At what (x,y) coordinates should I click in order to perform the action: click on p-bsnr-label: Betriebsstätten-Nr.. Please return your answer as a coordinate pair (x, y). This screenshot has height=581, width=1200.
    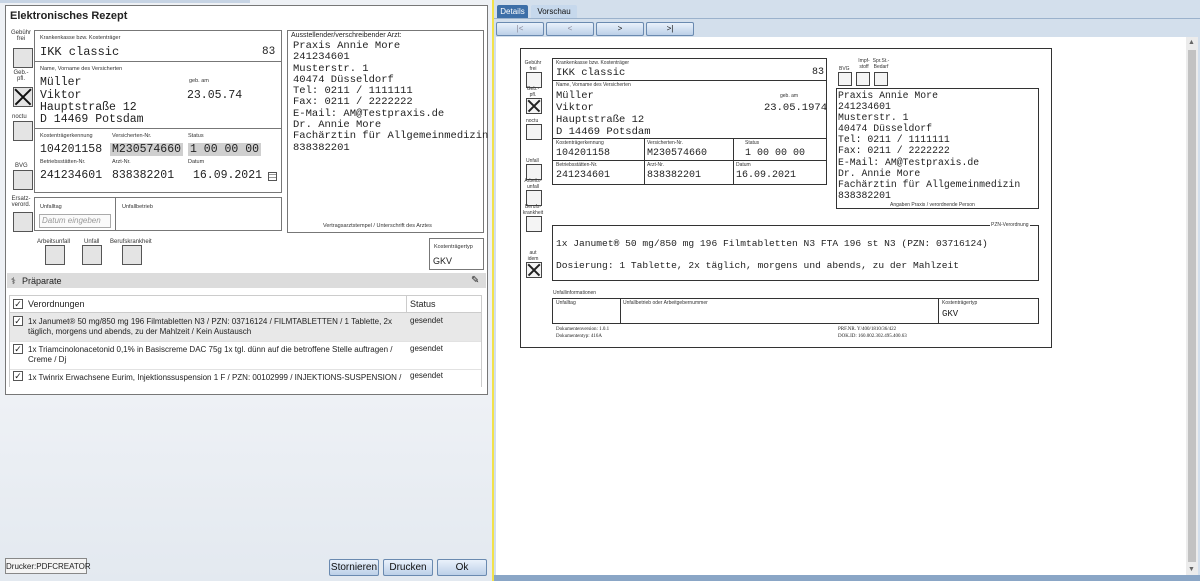
    Looking at the image, I should click on (577, 165).